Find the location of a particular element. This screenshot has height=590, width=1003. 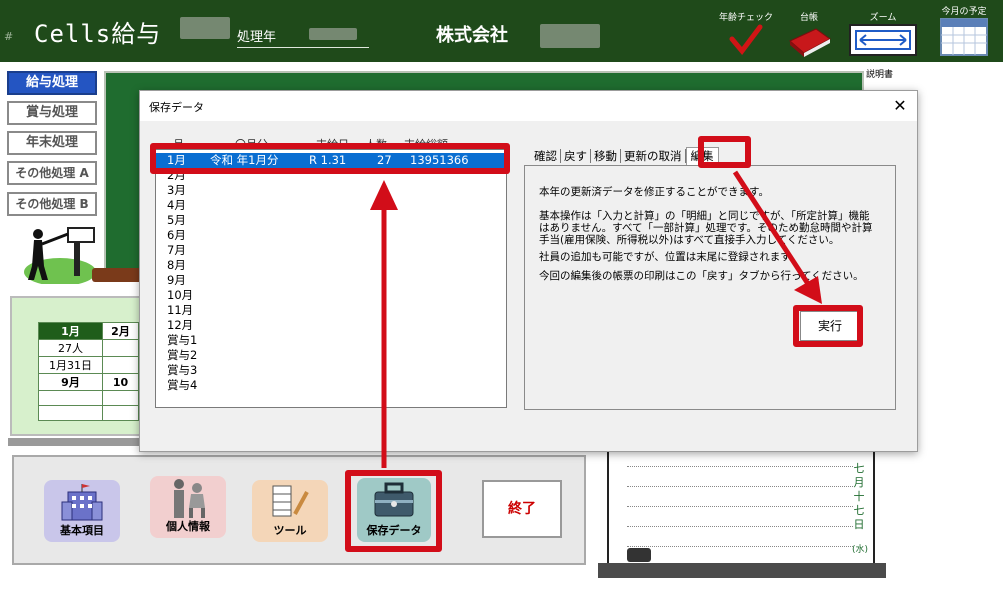

list-item: 賞与4 is located at coordinates (331, 385).